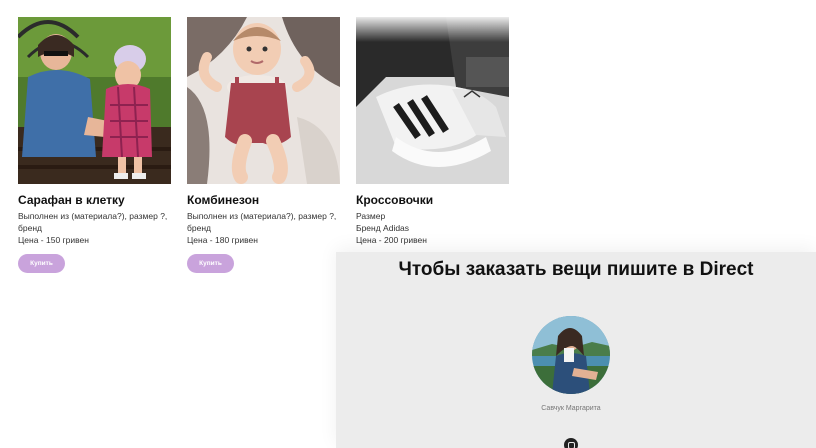  Describe the element at coordinates (71, 200) in the screenshot. I see `product-title: Сарафан в клетку` at that location.